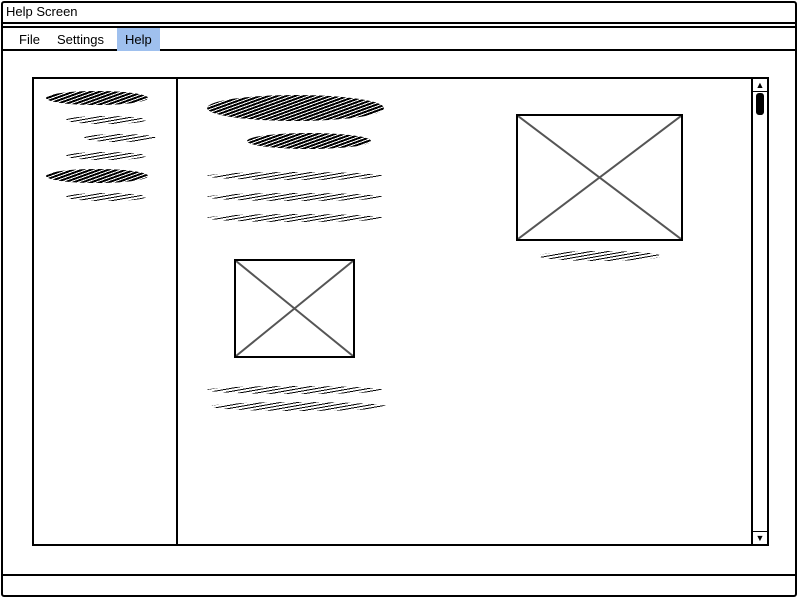 The image size is (800, 600). I want to click on image-placeholder-large, so click(599, 177).